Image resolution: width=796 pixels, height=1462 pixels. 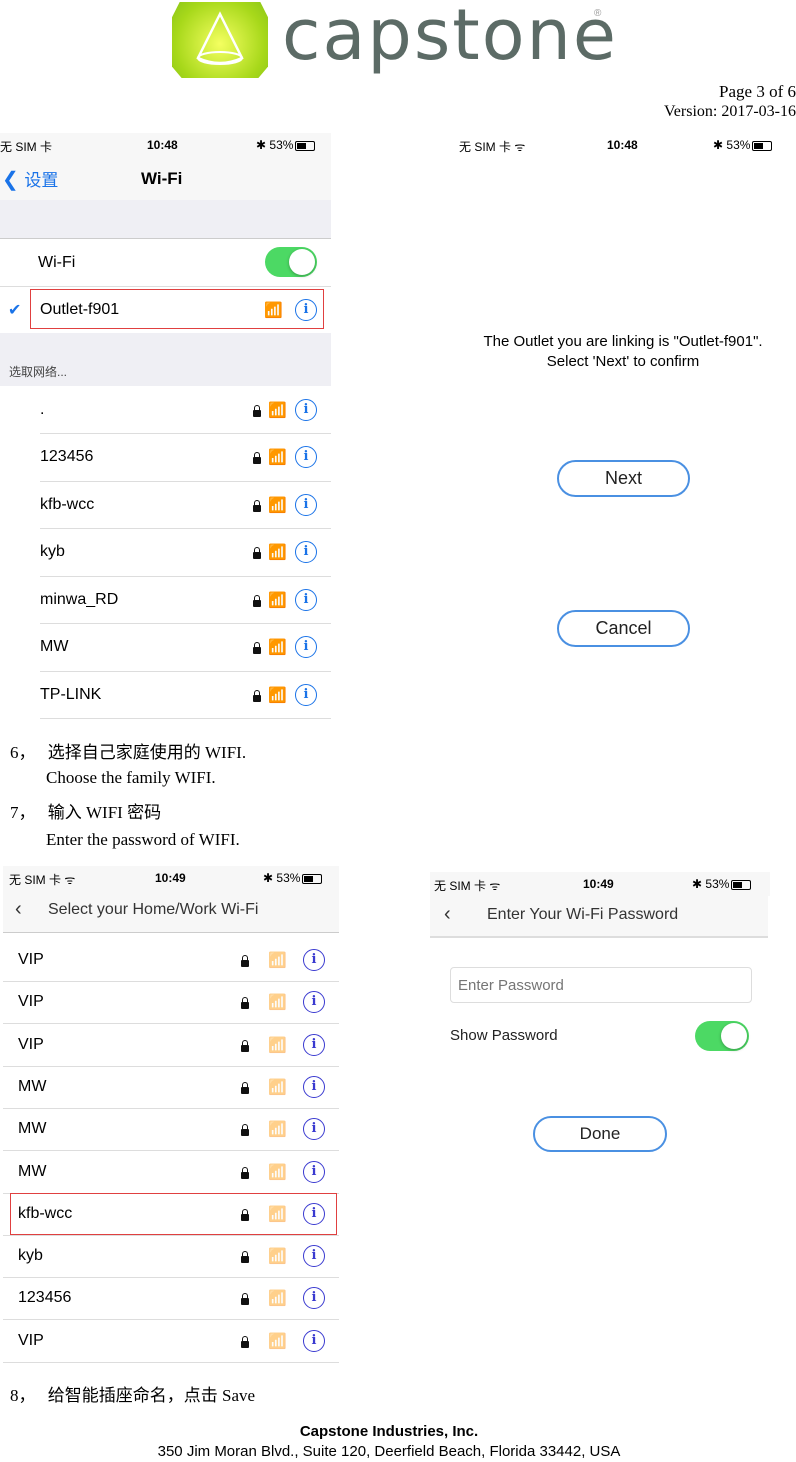 What do you see at coordinates (153, 909) in the screenshot?
I see `nav-title: Select your Home/Work Wi-Fi` at bounding box center [153, 909].